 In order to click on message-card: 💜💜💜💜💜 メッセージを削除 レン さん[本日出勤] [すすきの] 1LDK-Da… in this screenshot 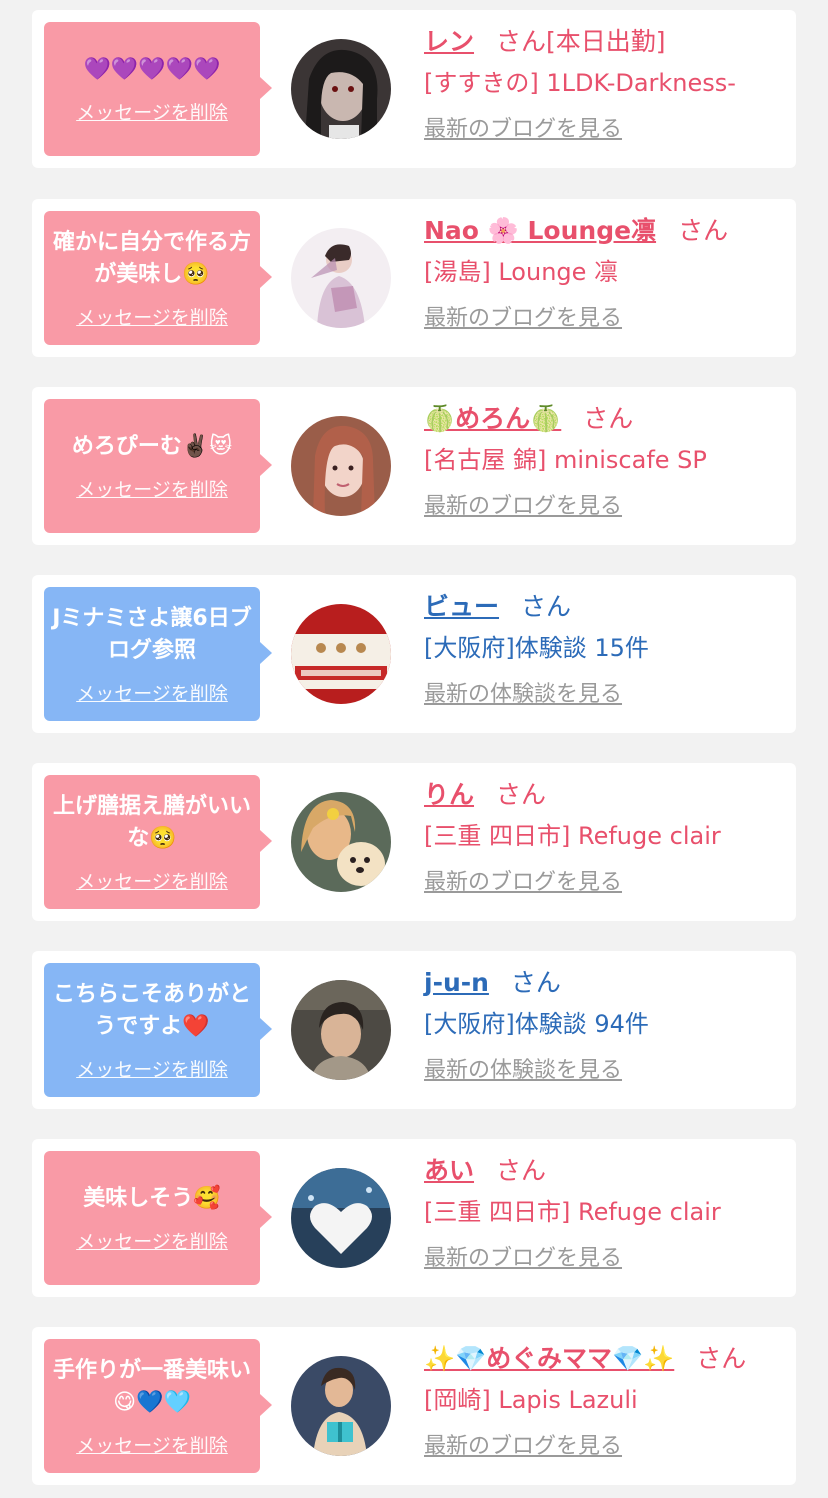, I will do `click(414, 89)`.